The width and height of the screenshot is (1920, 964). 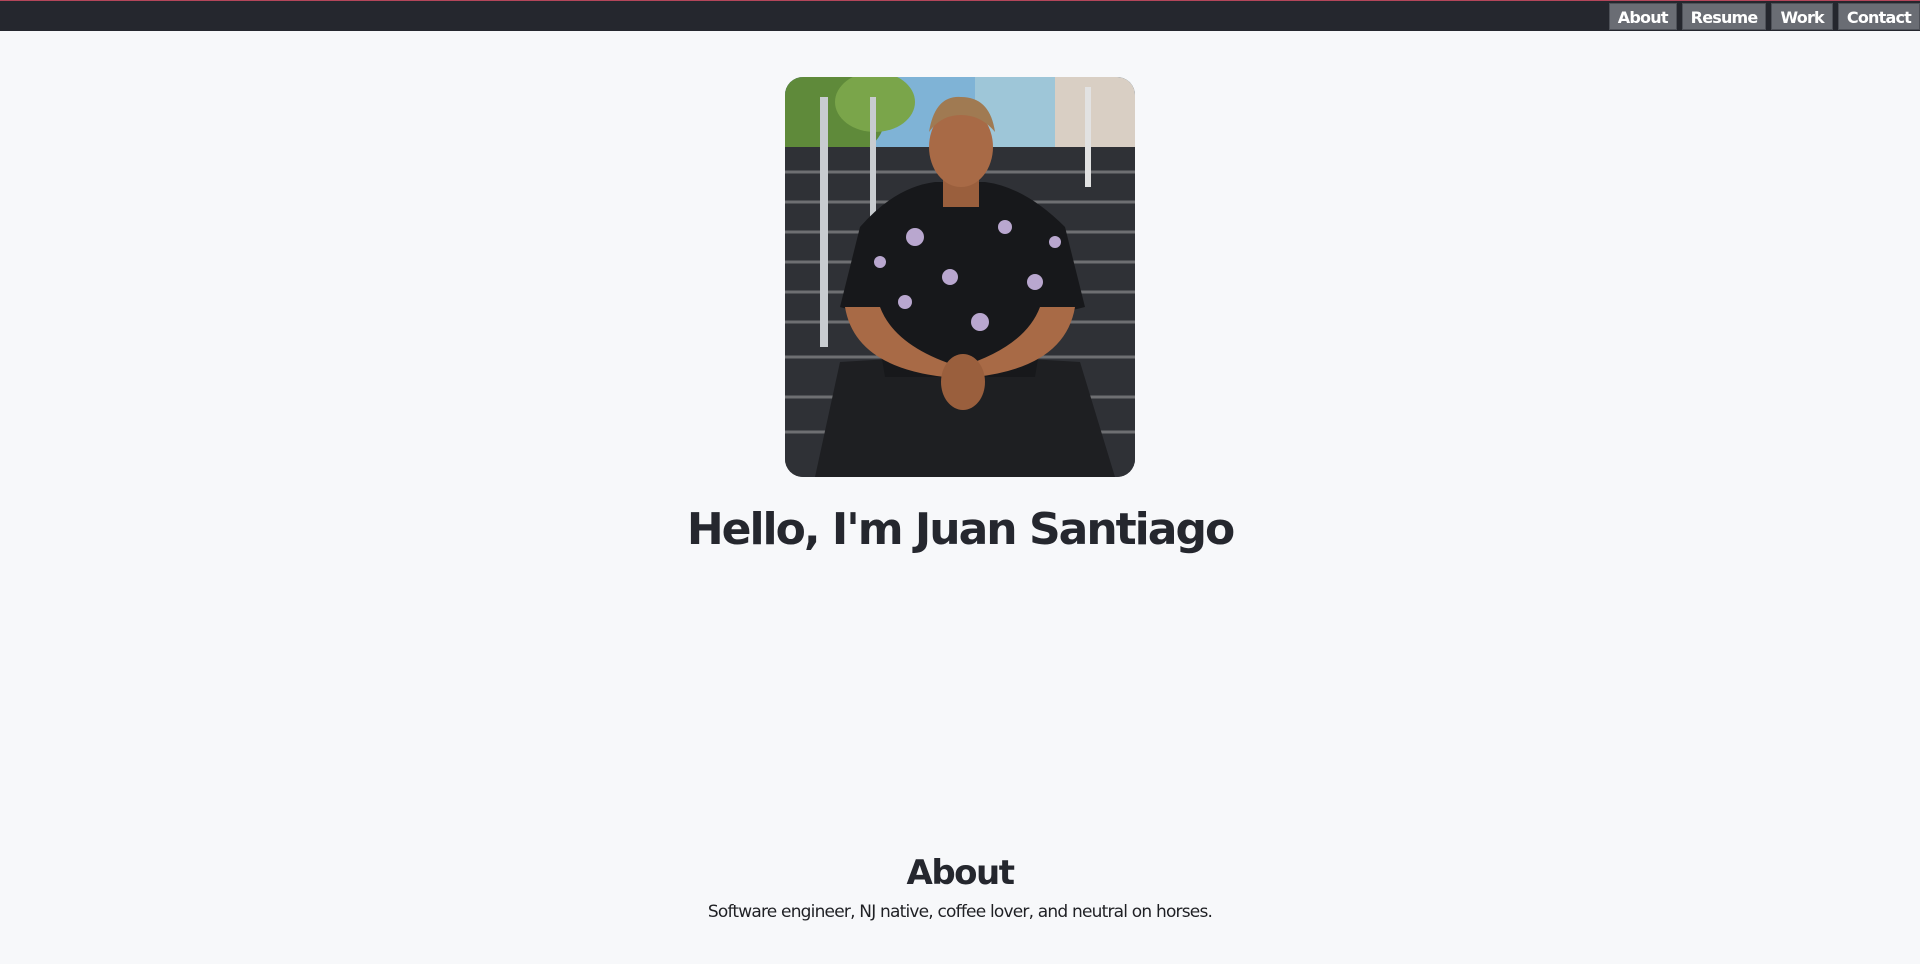 I want to click on nav-contact-link: Contact, so click(x=1878, y=16).